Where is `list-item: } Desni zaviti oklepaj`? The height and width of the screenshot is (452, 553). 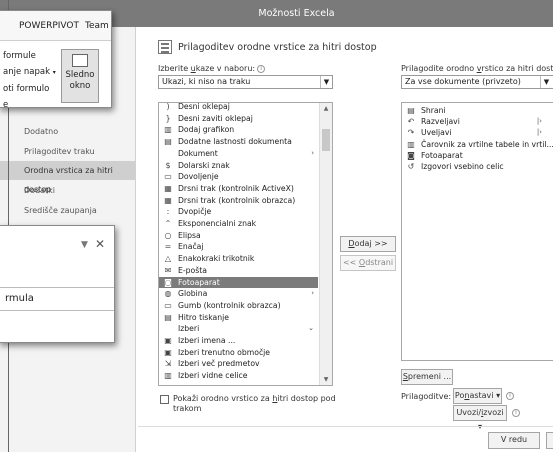 list-item: } Desni zaviti oklepaj is located at coordinates (238, 118).